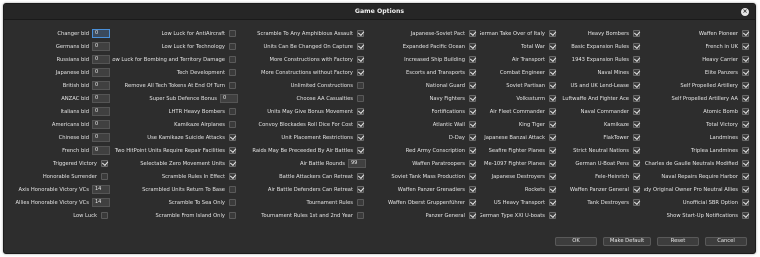 The width and height of the screenshot is (760, 257). I want to click on close-icon: ×, so click(745, 12).